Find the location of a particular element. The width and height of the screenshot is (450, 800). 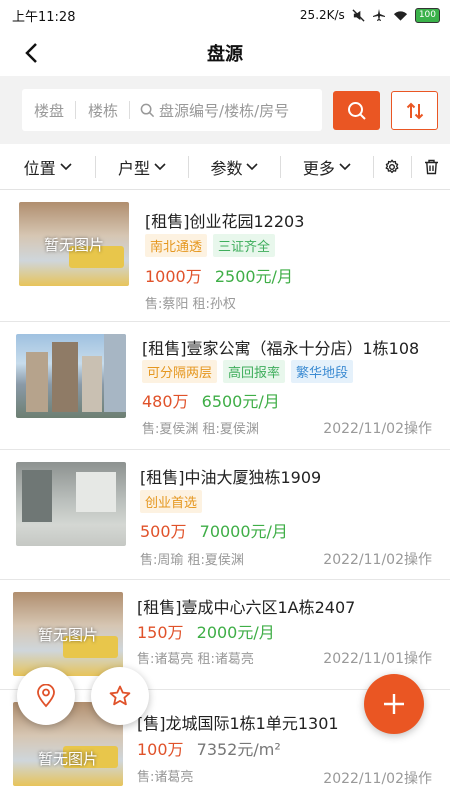

back-button is located at coordinates (31, 53).